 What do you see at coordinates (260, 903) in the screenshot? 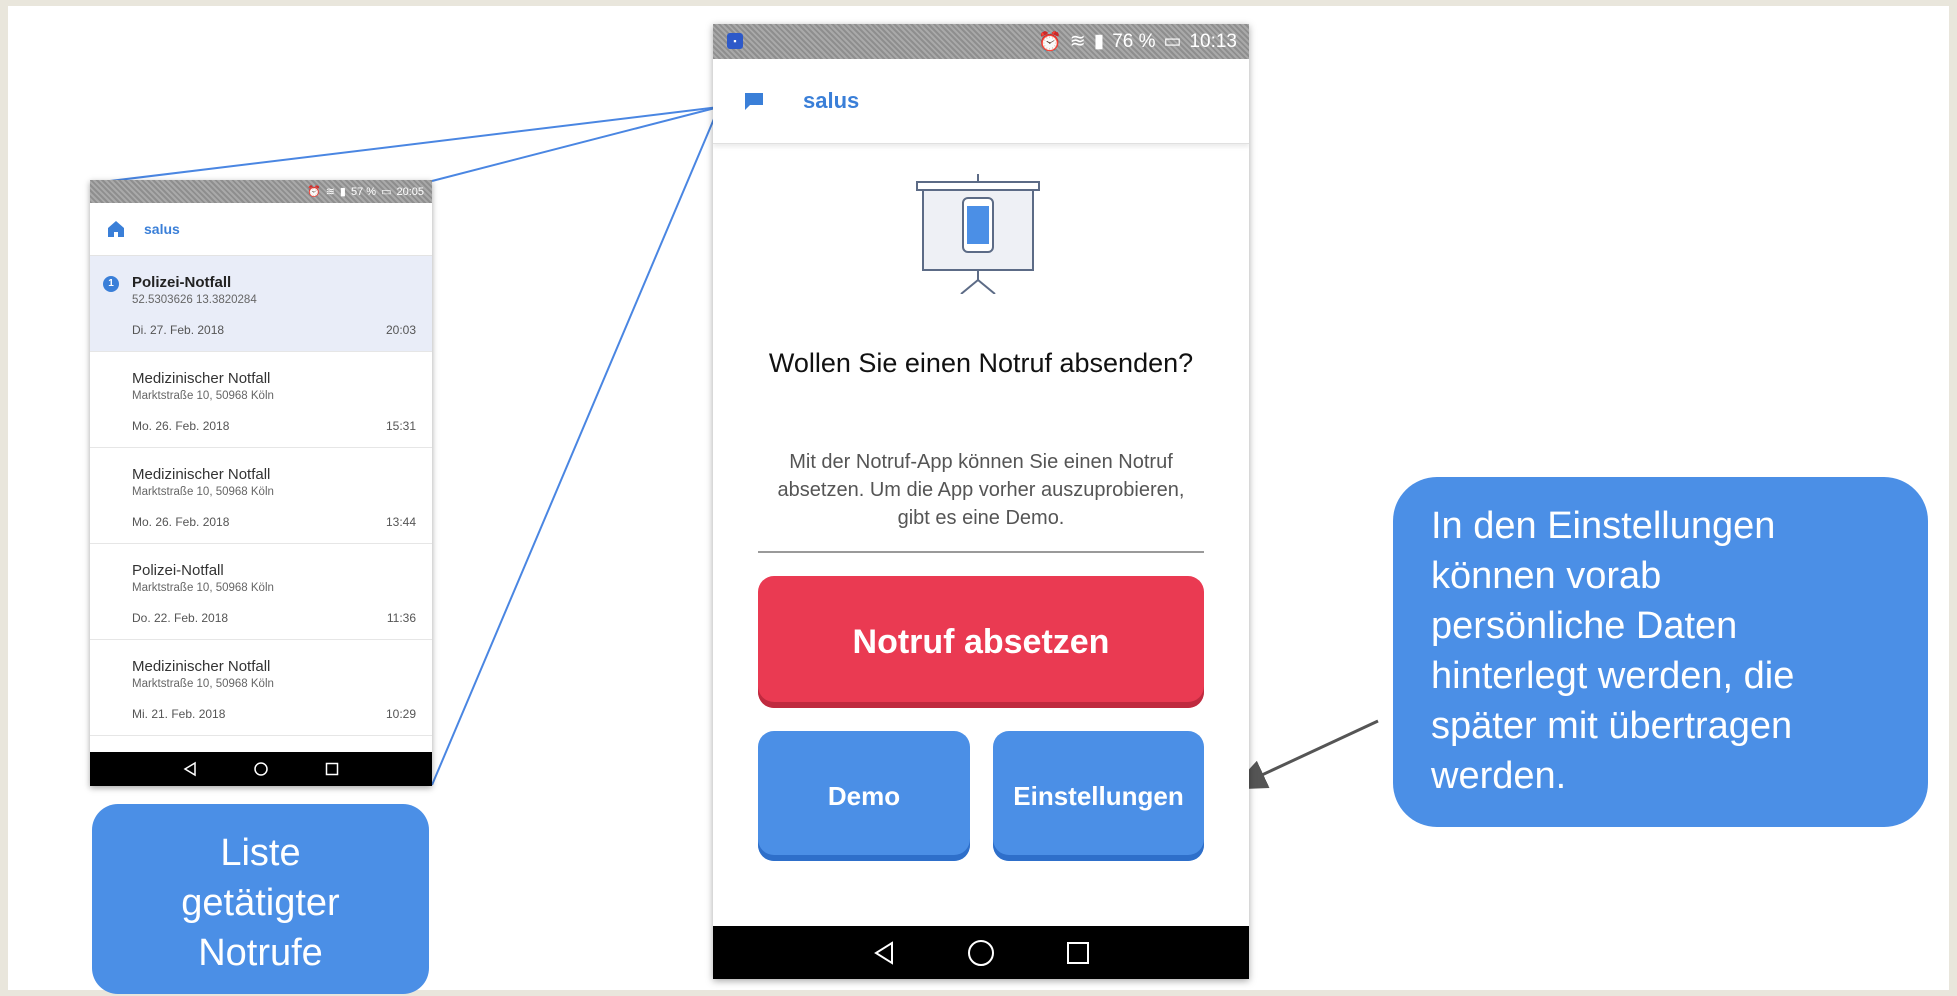
I see `callout-line: getätigter` at bounding box center [260, 903].